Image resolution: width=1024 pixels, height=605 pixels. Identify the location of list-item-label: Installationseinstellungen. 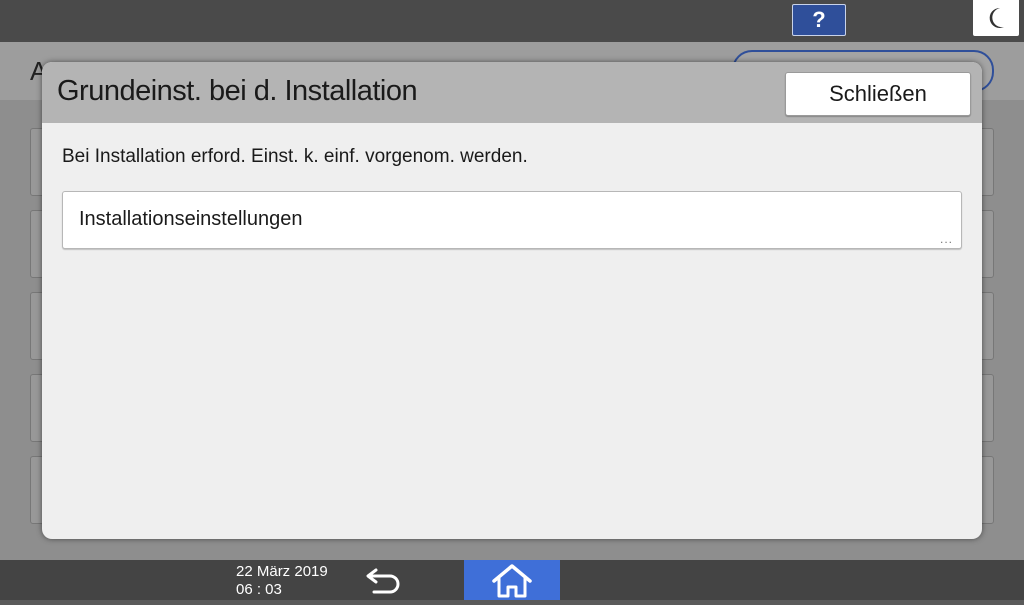
(191, 219).